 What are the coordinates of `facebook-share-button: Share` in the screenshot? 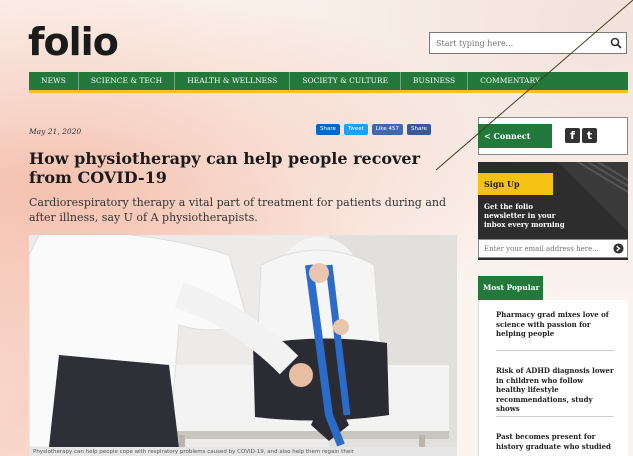 It's located at (418, 129).